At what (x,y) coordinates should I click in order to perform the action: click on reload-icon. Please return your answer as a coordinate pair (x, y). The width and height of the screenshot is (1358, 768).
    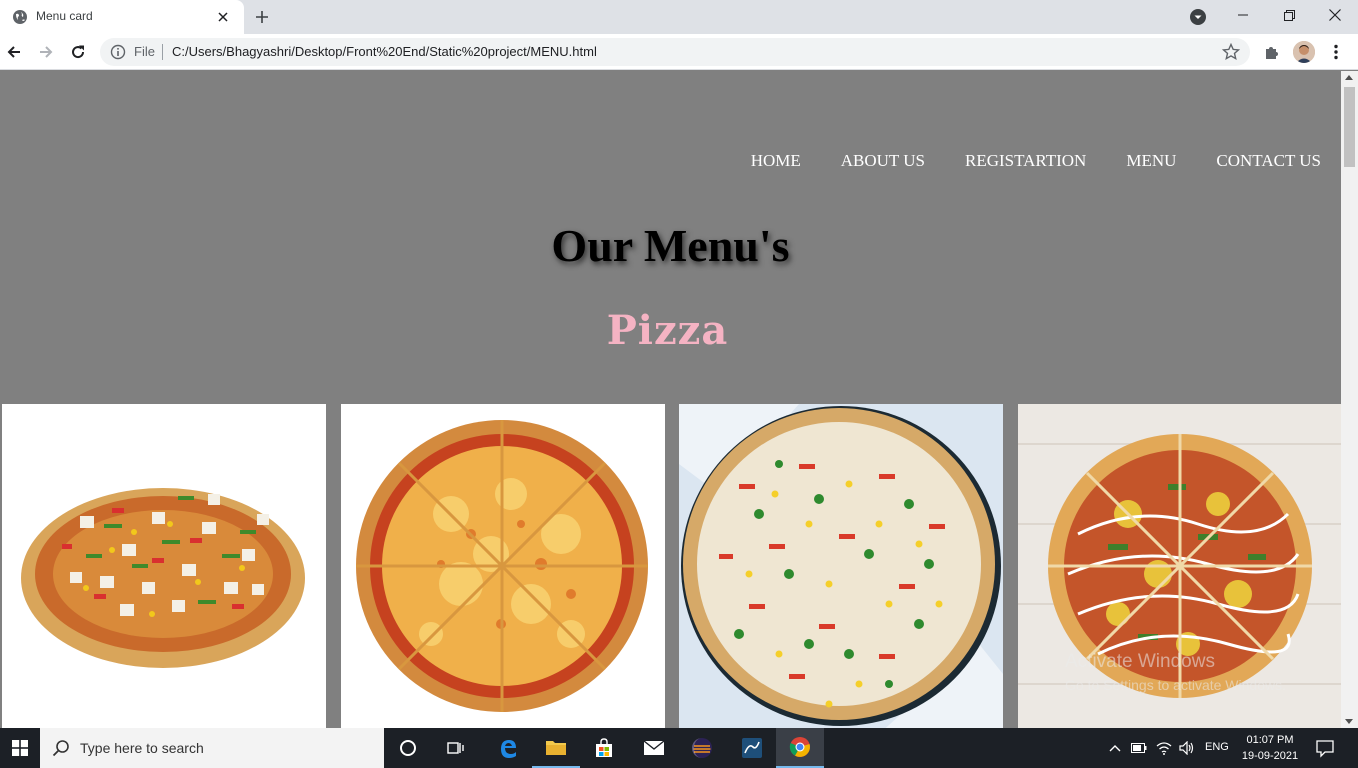
    Looking at the image, I should click on (78, 52).